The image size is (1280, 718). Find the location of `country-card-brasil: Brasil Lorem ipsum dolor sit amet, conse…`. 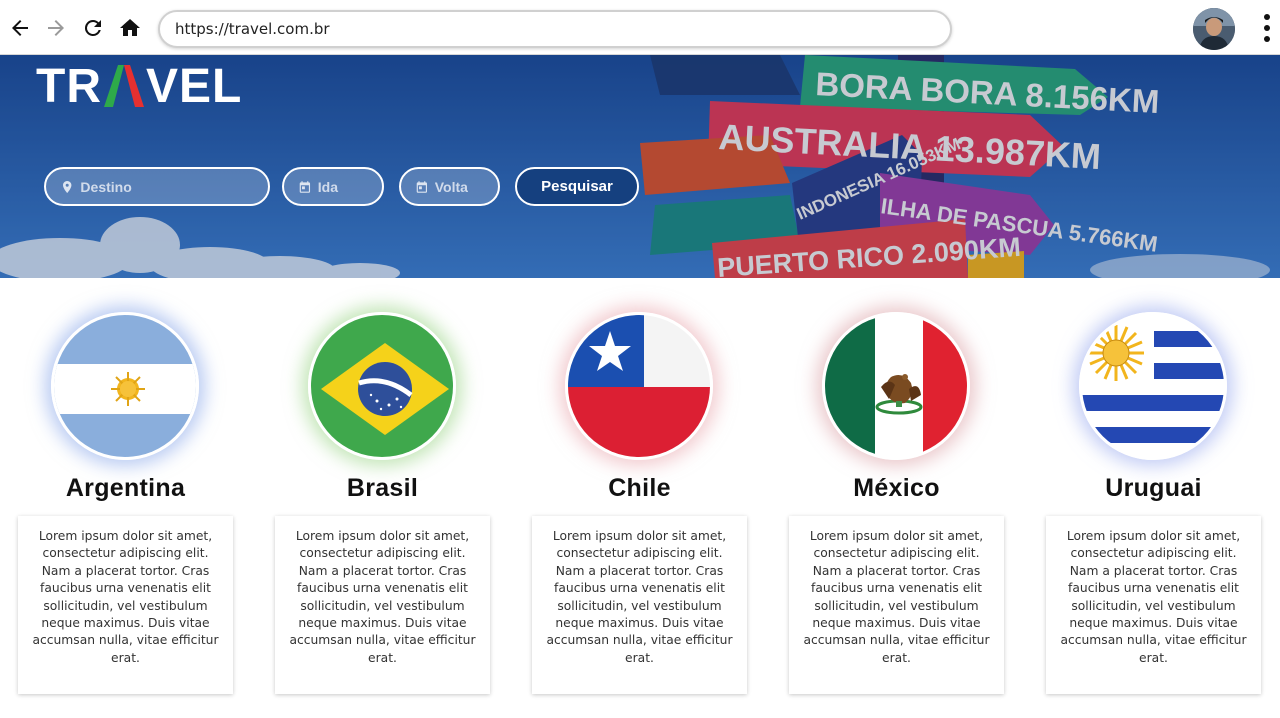

country-card-brasil: Brasil Lorem ipsum dolor sit amet, conse… is located at coordinates (382, 498).